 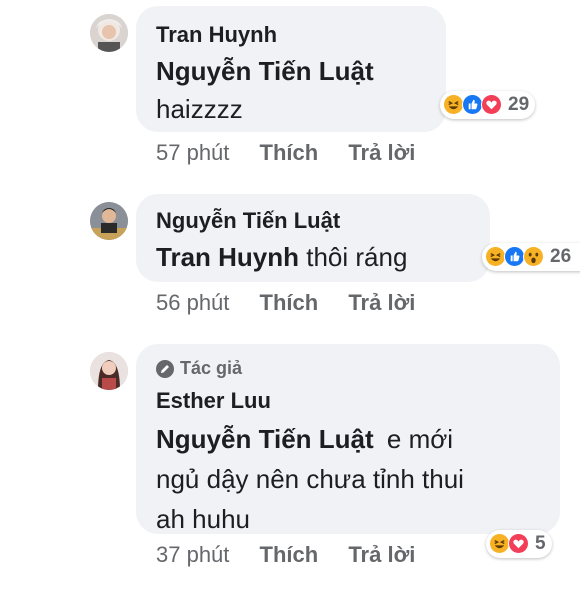 I want to click on timestamp: 56 phút, so click(x=192, y=303).